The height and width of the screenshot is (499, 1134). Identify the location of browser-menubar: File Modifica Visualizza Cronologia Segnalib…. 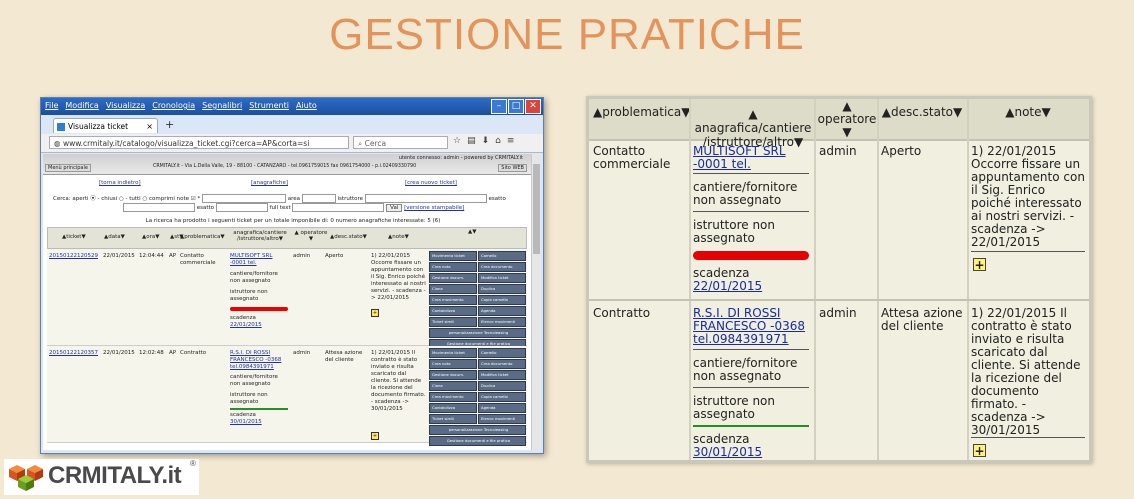
(292, 106).